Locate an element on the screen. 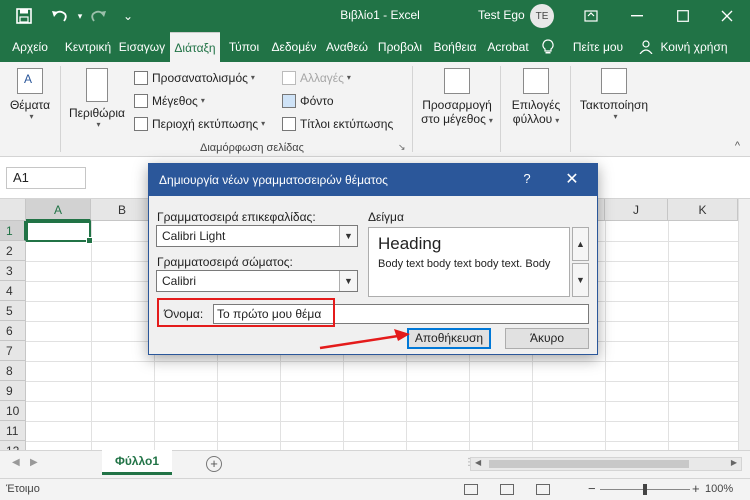 This screenshot has width=750, height=500. row-header: 8 is located at coordinates (13, 371).